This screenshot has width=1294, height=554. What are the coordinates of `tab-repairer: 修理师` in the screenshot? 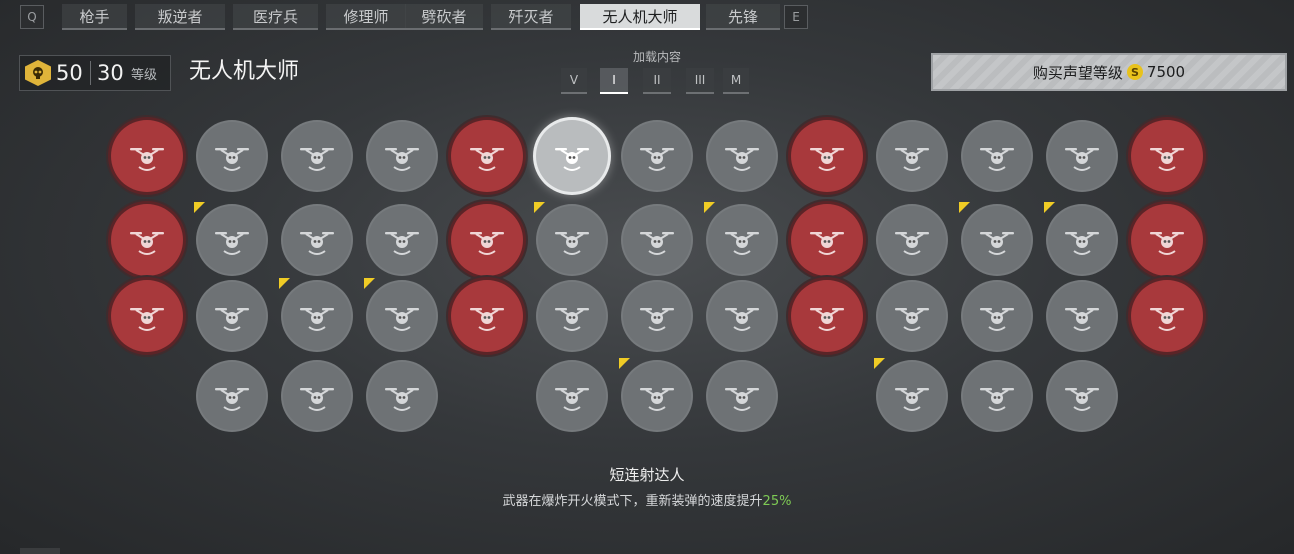 It's located at (366, 17).